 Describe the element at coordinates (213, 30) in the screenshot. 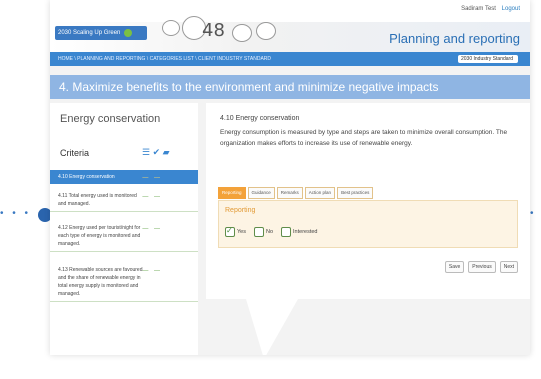

I see `banner-number: 48` at that location.